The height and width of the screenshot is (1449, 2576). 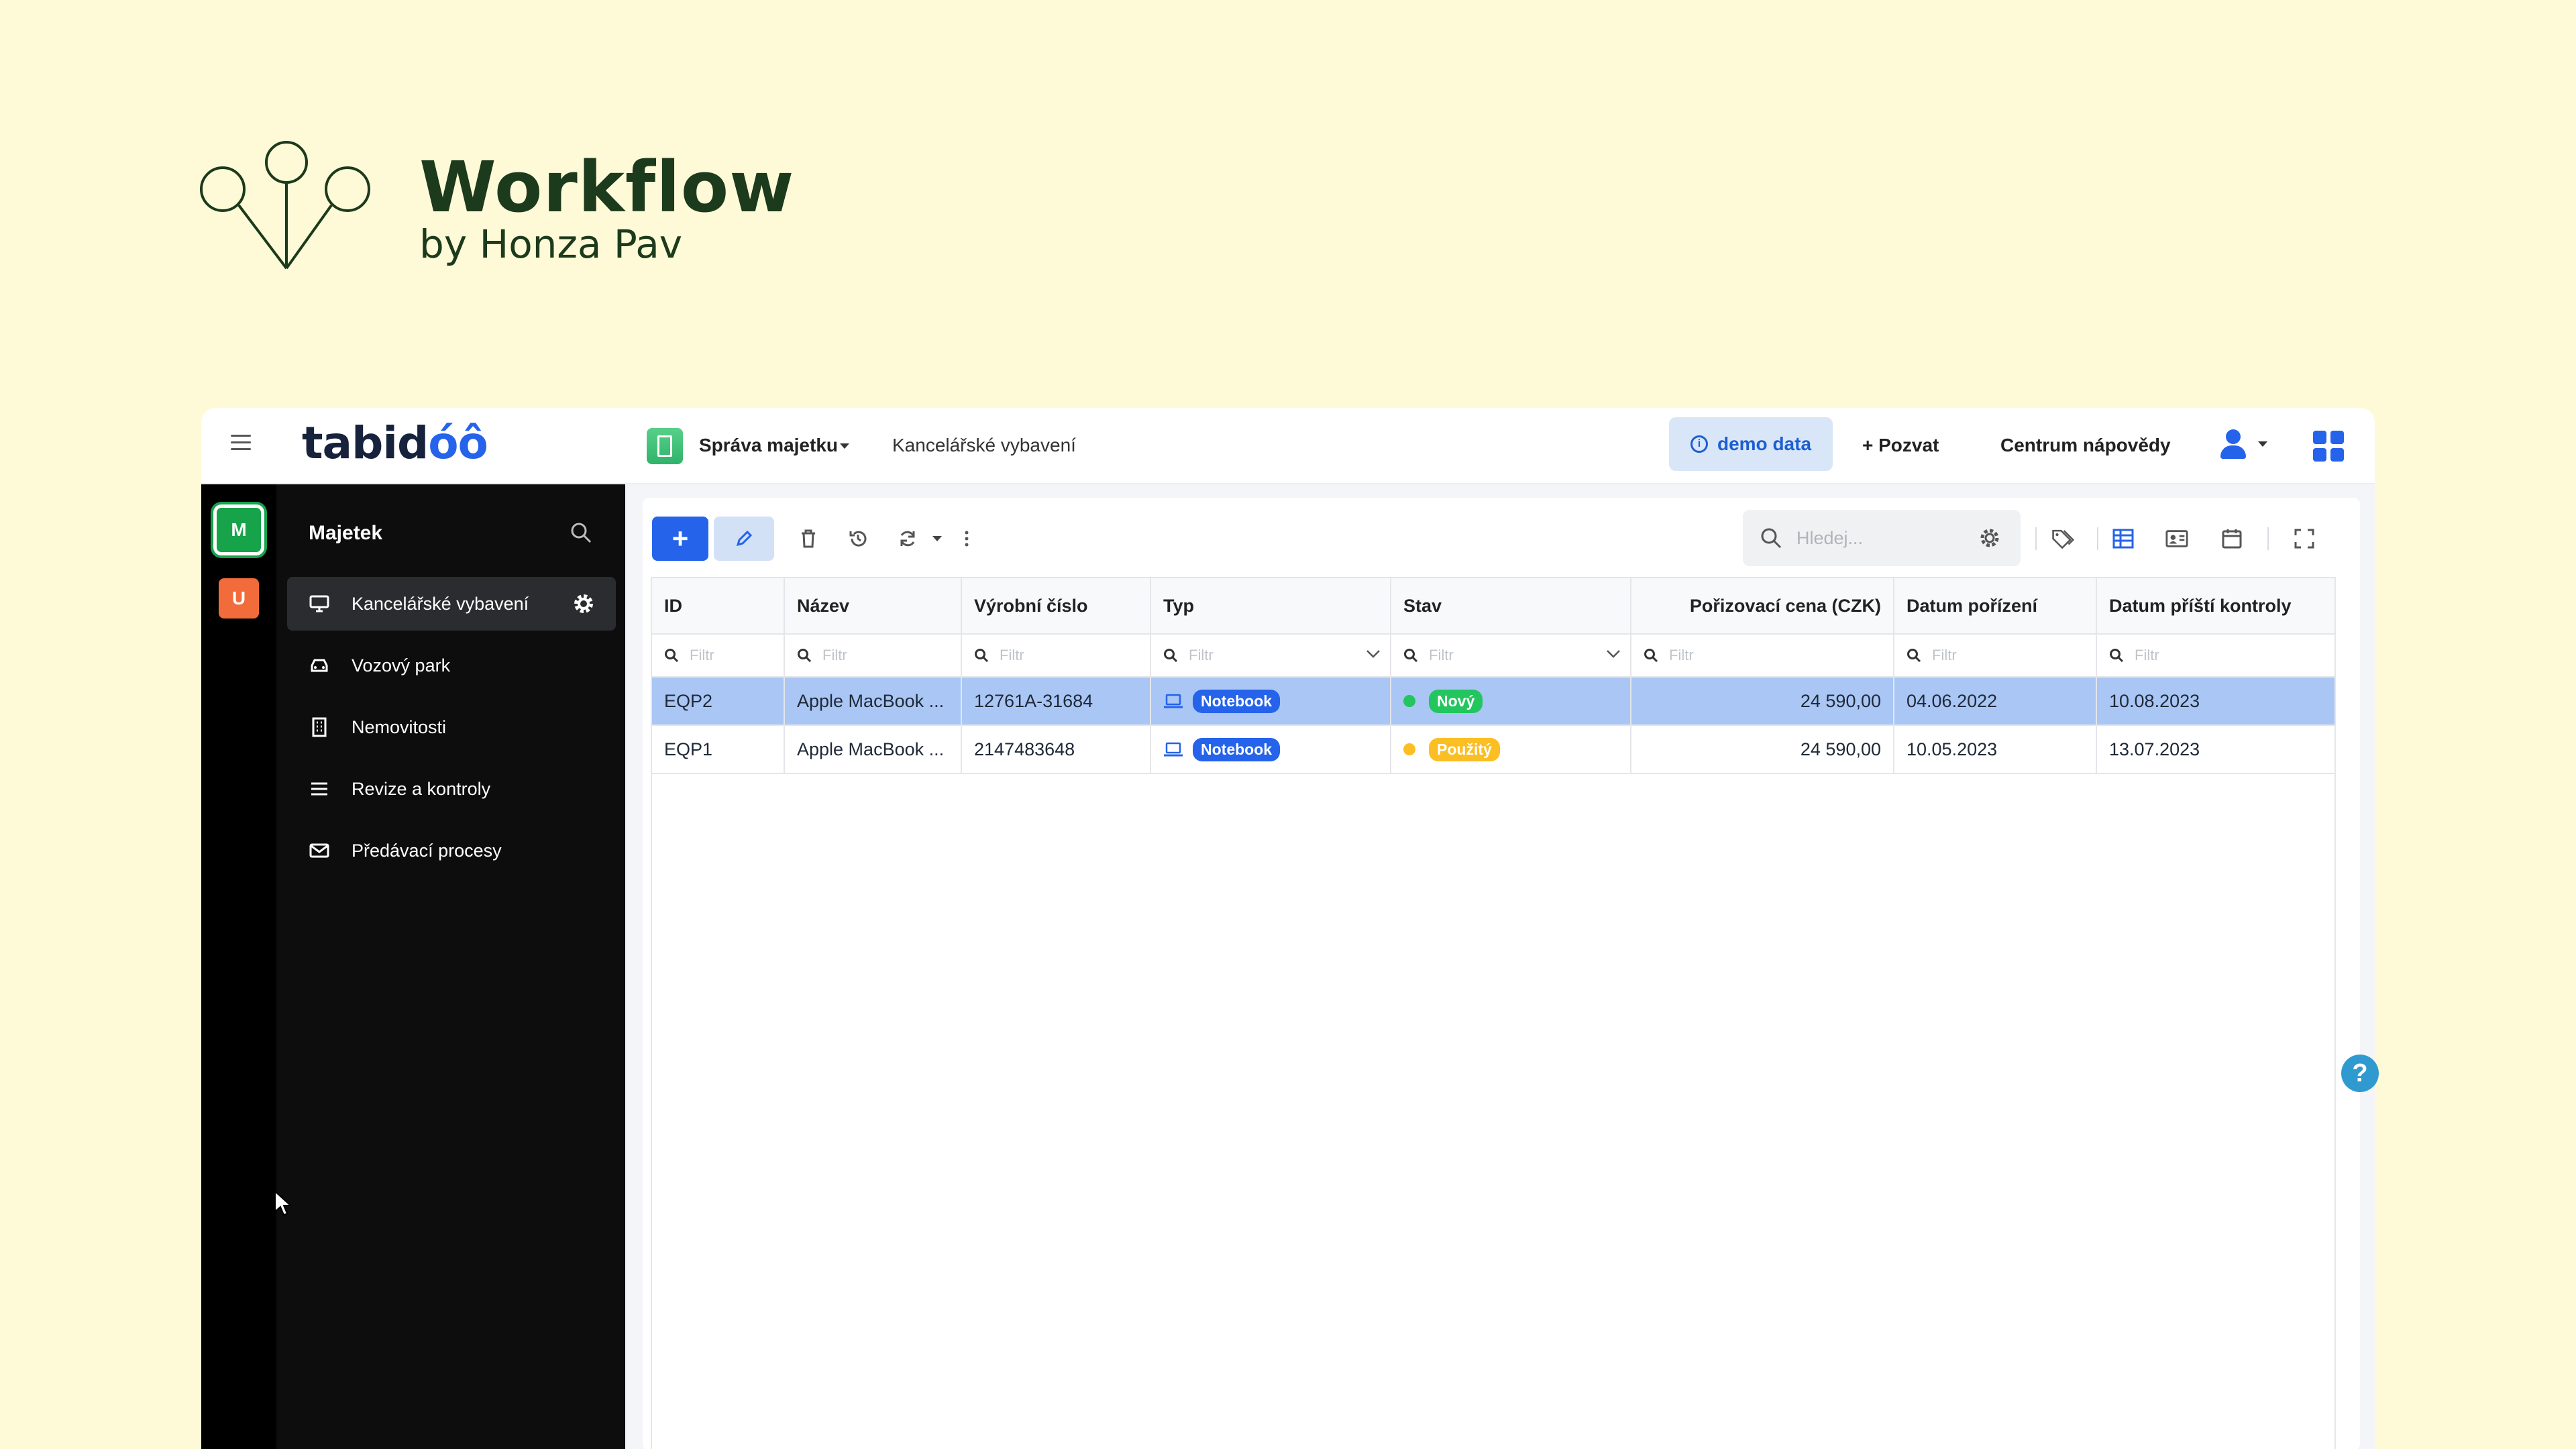 What do you see at coordinates (858, 538) in the screenshot?
I see `history-icon` at bounding box center [858, 538].